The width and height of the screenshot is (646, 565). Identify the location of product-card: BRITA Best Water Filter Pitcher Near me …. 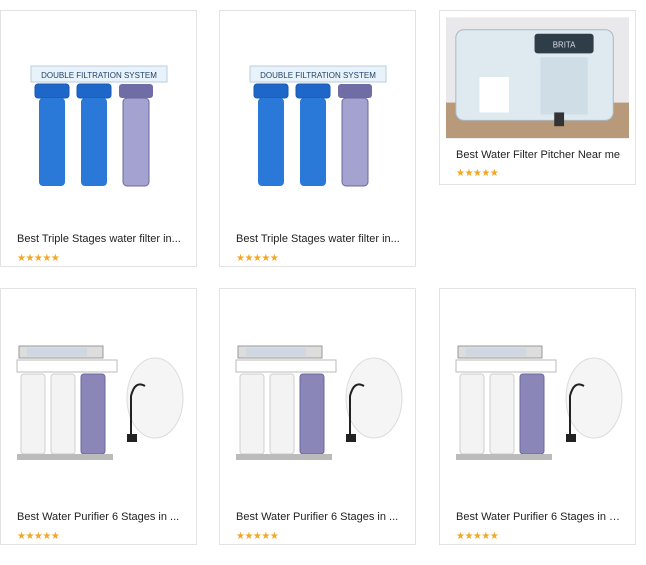
(537, 97).